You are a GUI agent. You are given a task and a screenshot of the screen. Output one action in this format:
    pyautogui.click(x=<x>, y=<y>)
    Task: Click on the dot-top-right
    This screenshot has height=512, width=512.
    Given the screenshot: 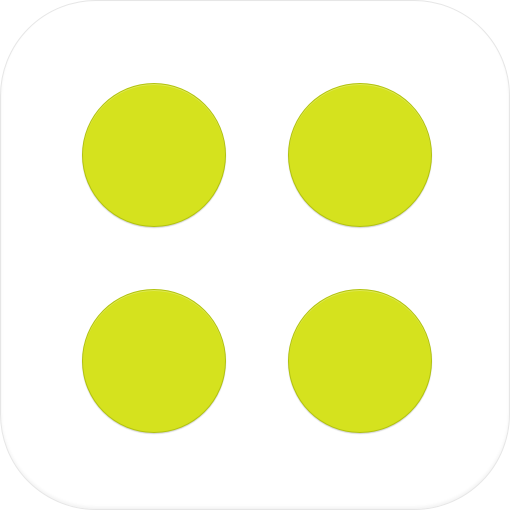 What is the action you would take?
    pyautogui.click(x=360, y=155)
    